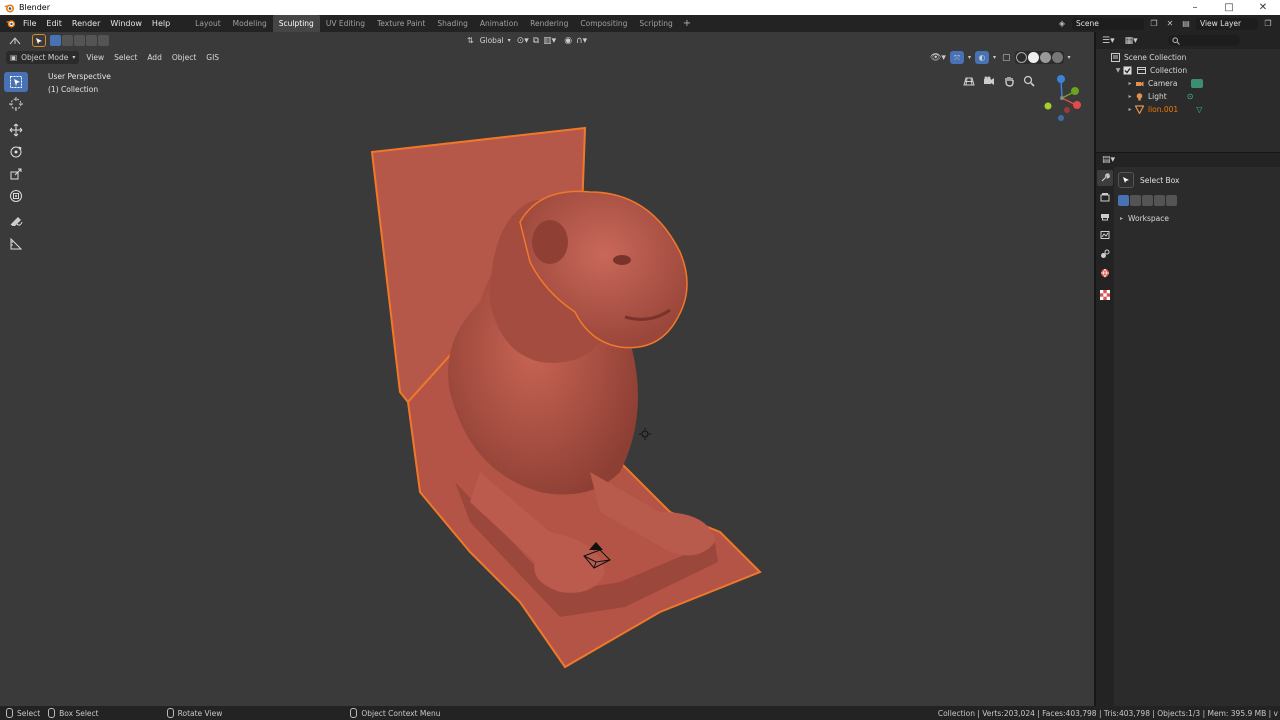 This screenshot has height=720, width=1280. What do you see at coordinates (16, 174) in the screenshot?
I see `scale-tool` at bounding box center [16, 174].